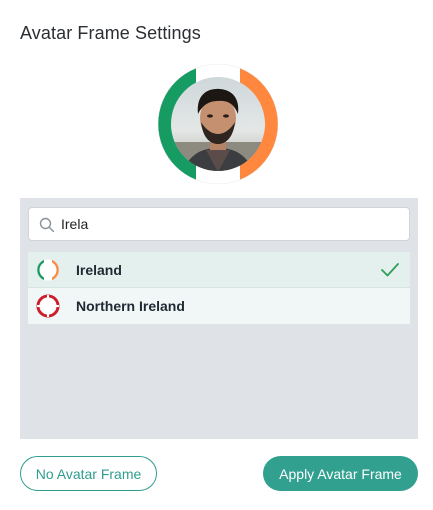 The image size is (433, 510). What do you see at coordinates (47, 225) in the screenshot?
I see `search-icon` at bounding box center [47, 225].